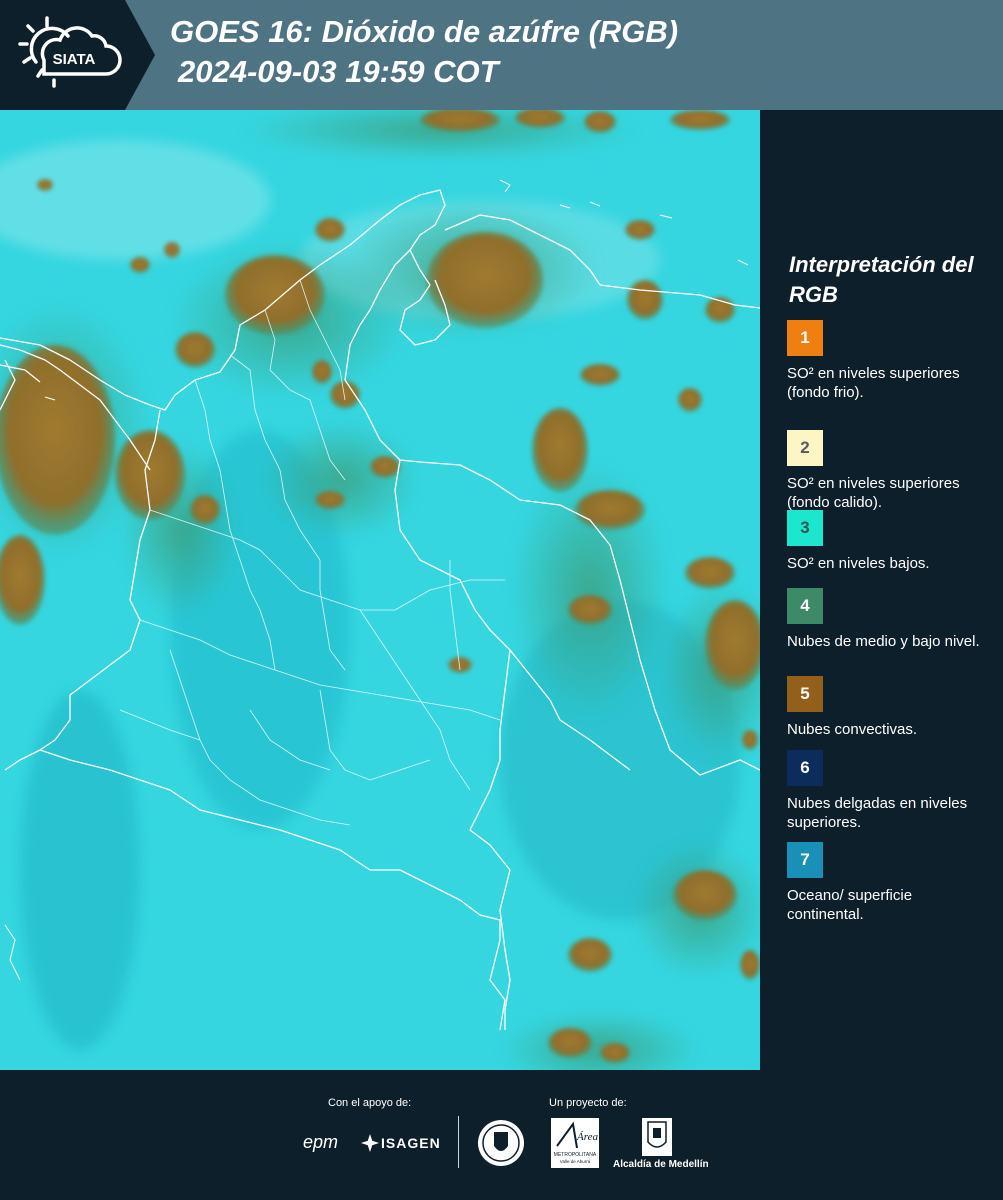 The height and width of the screenshot is (1200, 1003). I want to click on siata-logo: SIATA, so click(70, 52).